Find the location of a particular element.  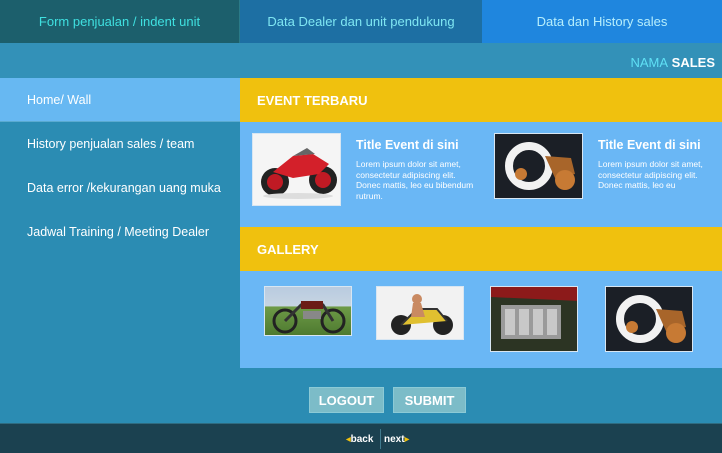

sidebar-item-label: Data error /kekurangan uang muka is located at coordinates (124, 188).